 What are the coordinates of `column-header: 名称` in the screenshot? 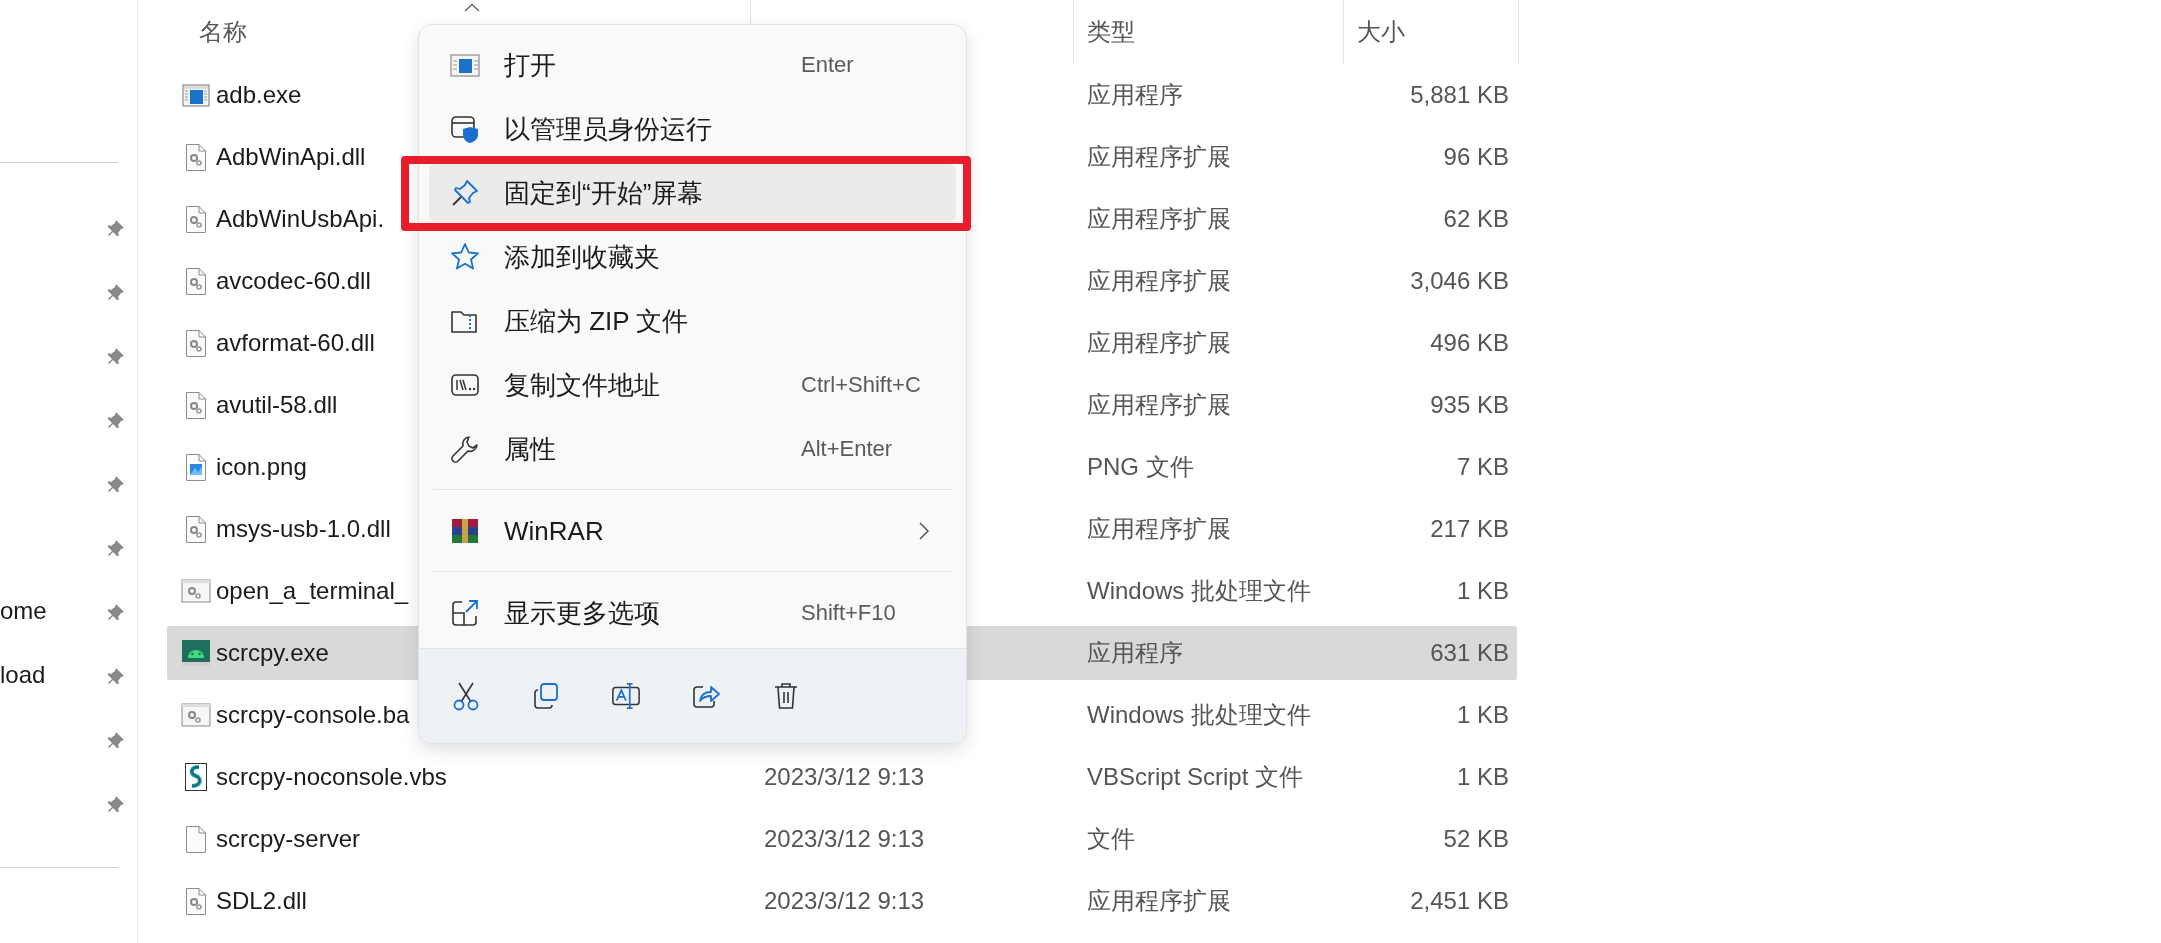 It's located at (223, 32).